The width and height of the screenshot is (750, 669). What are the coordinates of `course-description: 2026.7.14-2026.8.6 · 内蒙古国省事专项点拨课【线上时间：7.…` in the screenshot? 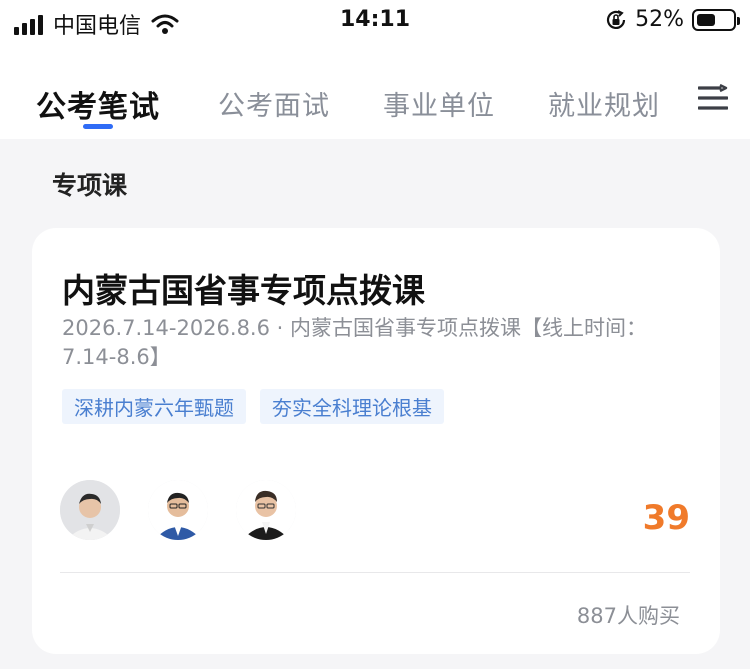 It's located at (354, 342).